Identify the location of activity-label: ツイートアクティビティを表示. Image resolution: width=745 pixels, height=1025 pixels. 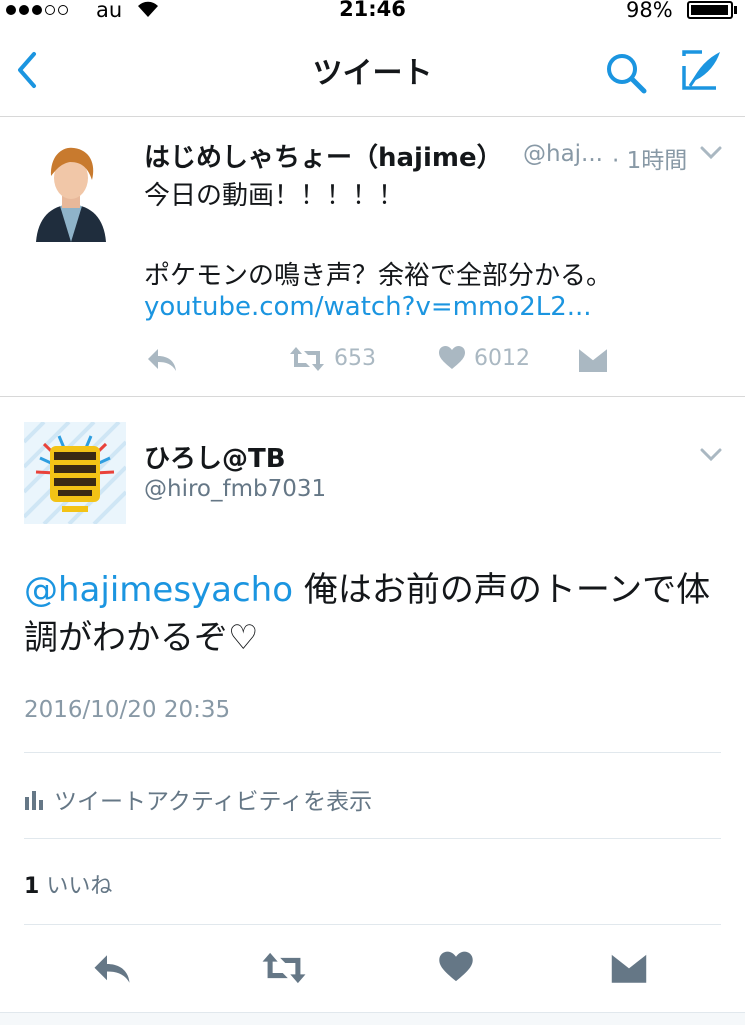
(213, 802).